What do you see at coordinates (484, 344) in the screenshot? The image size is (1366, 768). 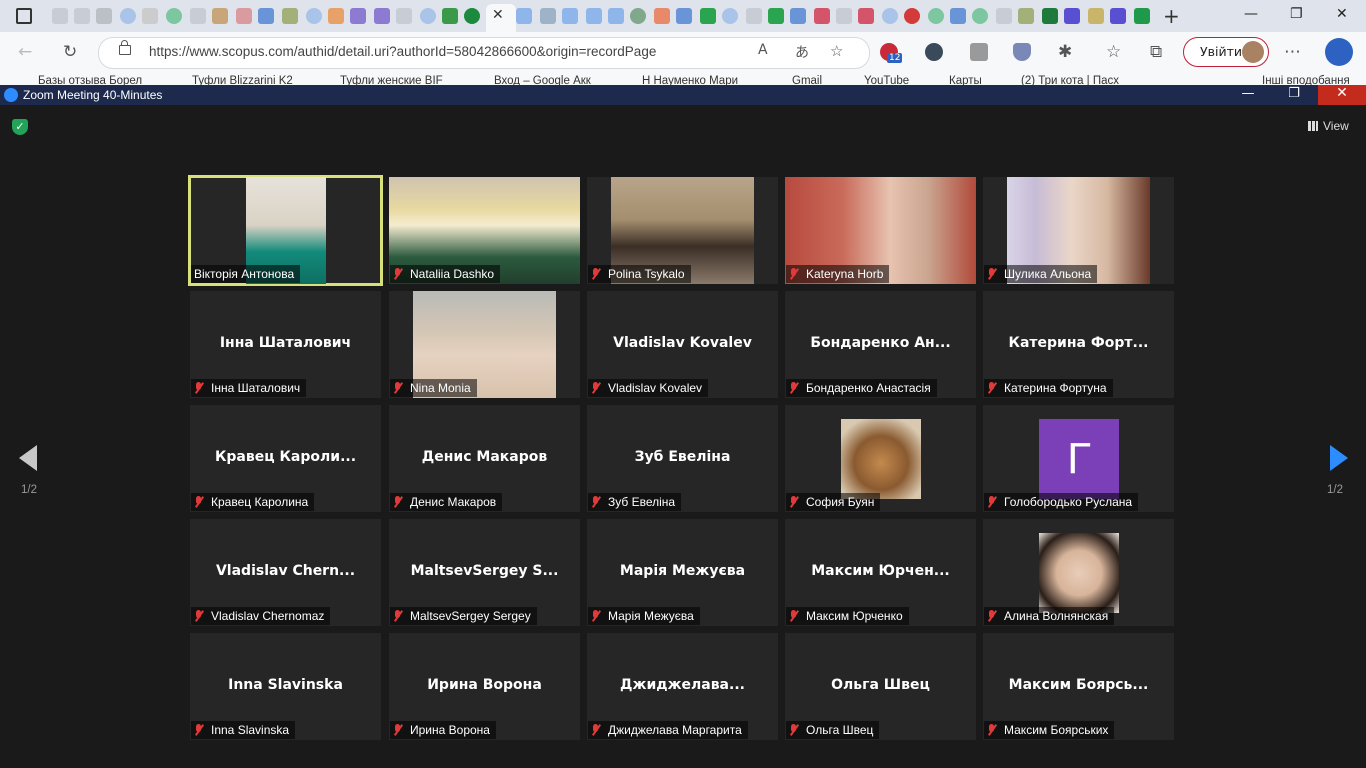 I see `participant-tile: Nina Monia` at bounding box center [484, 344].